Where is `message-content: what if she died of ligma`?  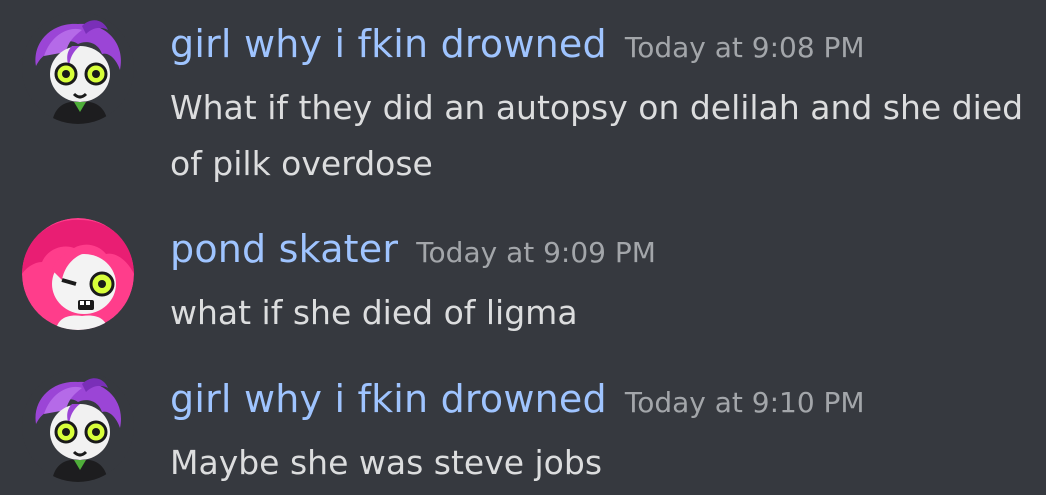 message-content: what if she died of ligma is located at coordinates (600, 313).